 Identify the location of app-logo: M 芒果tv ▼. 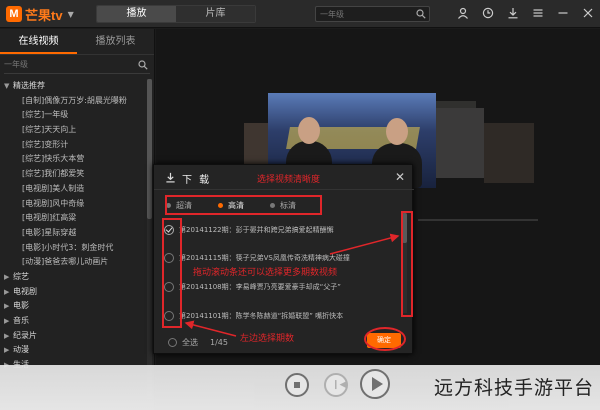
(40, 14).